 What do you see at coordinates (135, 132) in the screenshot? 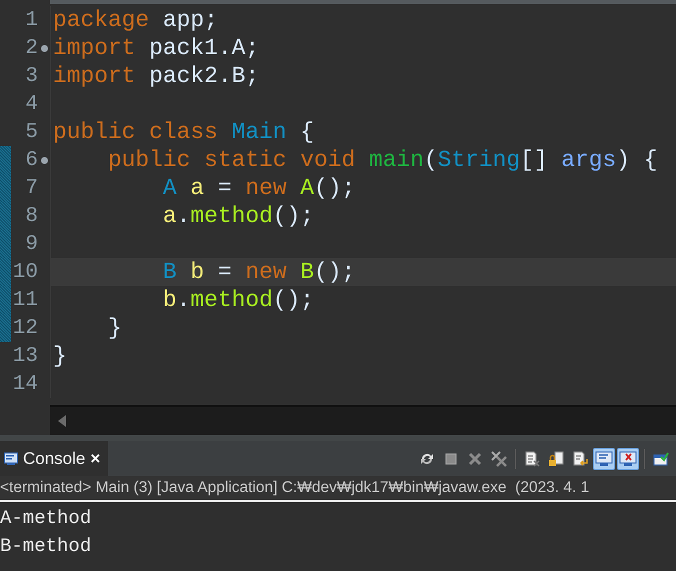
I see `keyword-text: public class` at bounding box center [135, 132].